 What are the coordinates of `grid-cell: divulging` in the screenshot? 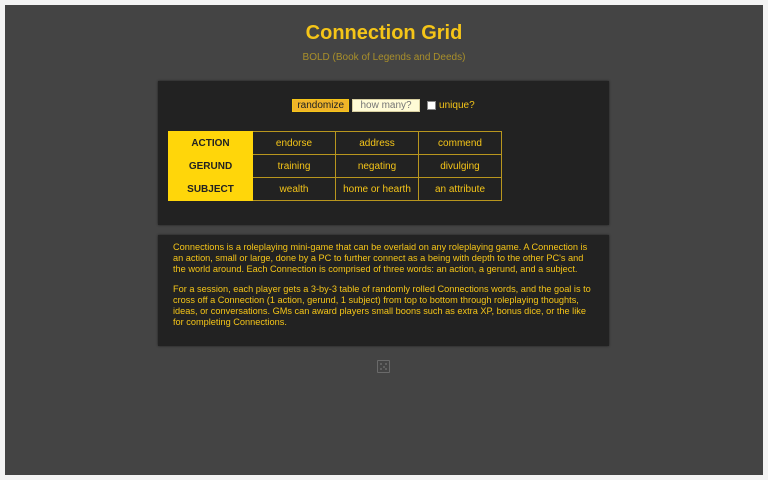 It's located at (460, 166).